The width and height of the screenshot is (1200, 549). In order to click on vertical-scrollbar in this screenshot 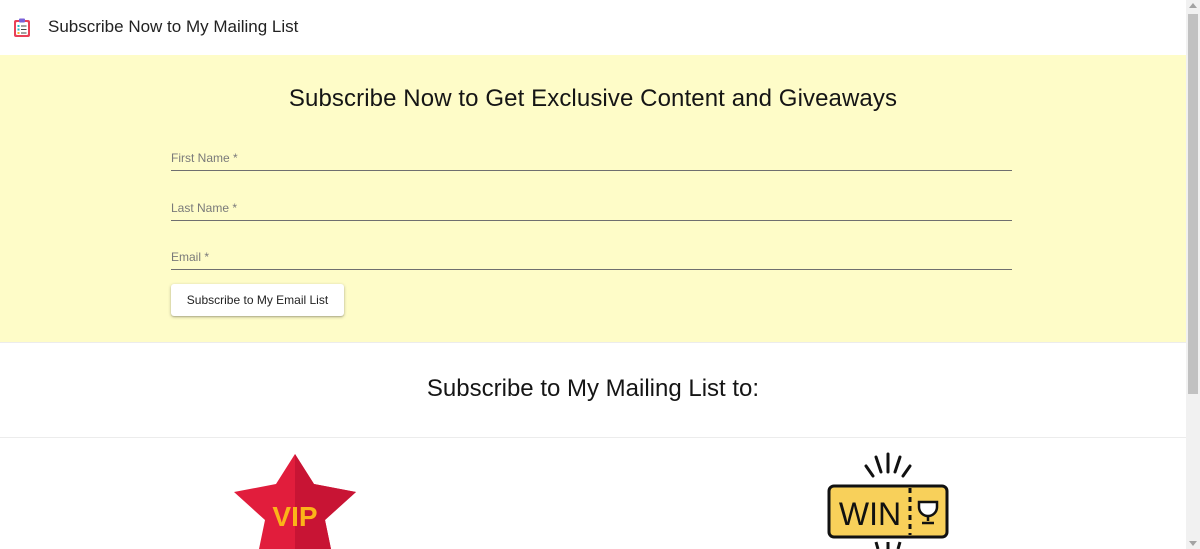, I will do `click(1193, 274)`.